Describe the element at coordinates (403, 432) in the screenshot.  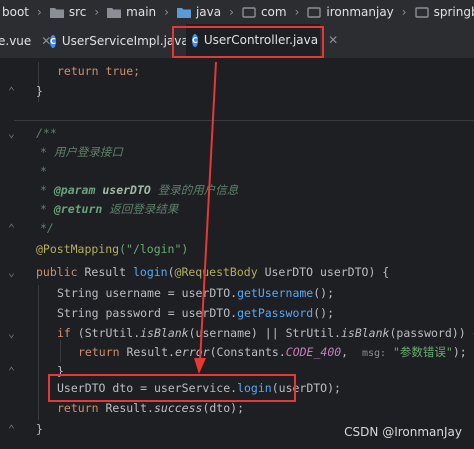
I see `watermark: CSDN @IronmanJay` at that location.